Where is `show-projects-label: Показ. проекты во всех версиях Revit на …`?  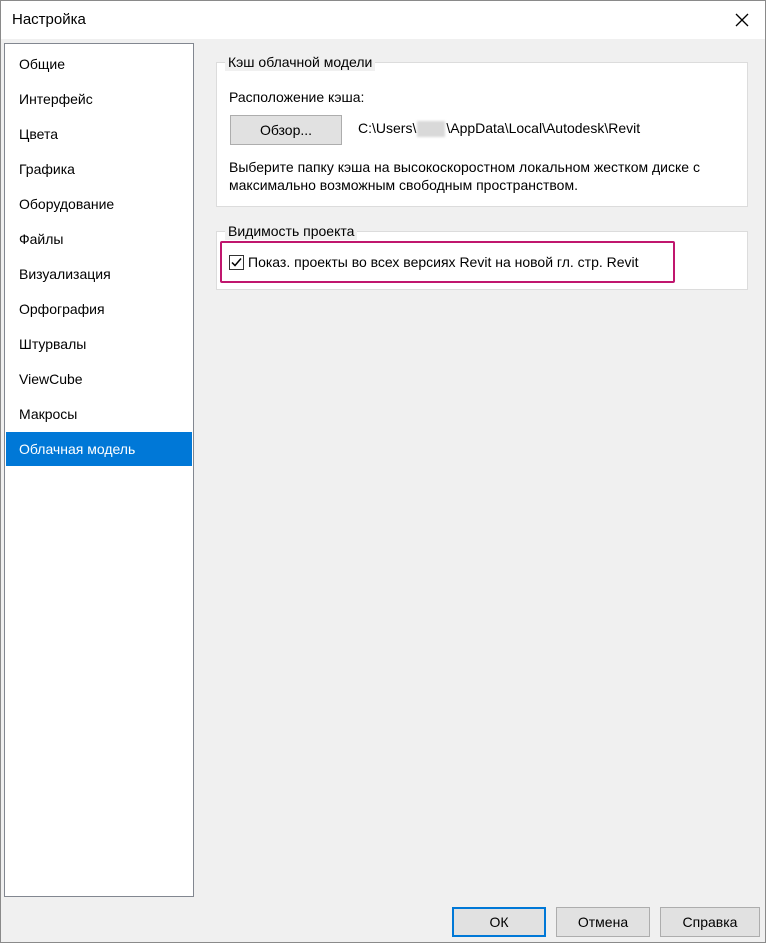 show-projects-label: Показ. проекты во всех версиях Revit на … is located at coordinates (443, 262).